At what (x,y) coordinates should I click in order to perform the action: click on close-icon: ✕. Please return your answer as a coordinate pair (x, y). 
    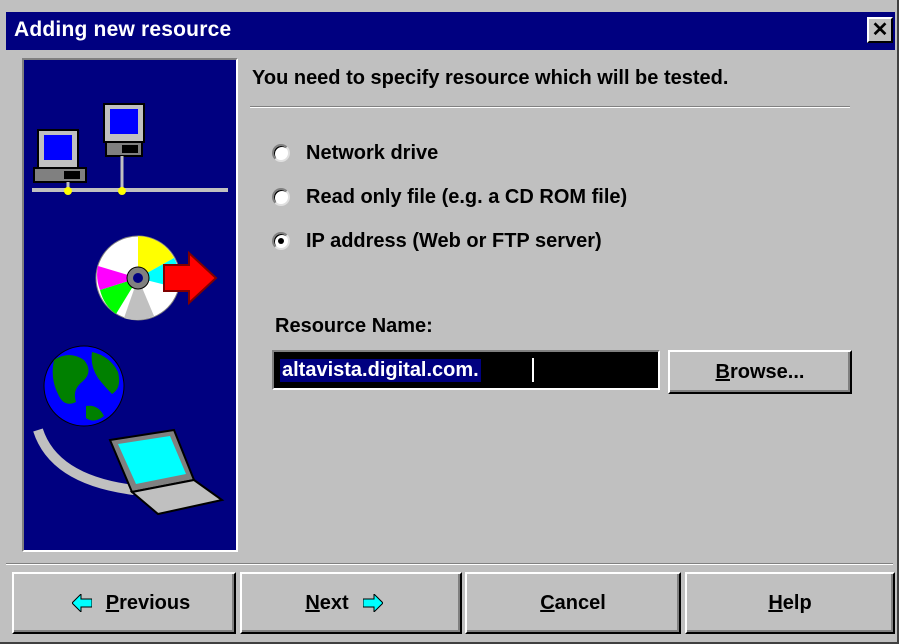
    Looking at the image, I should click on (880, 30).